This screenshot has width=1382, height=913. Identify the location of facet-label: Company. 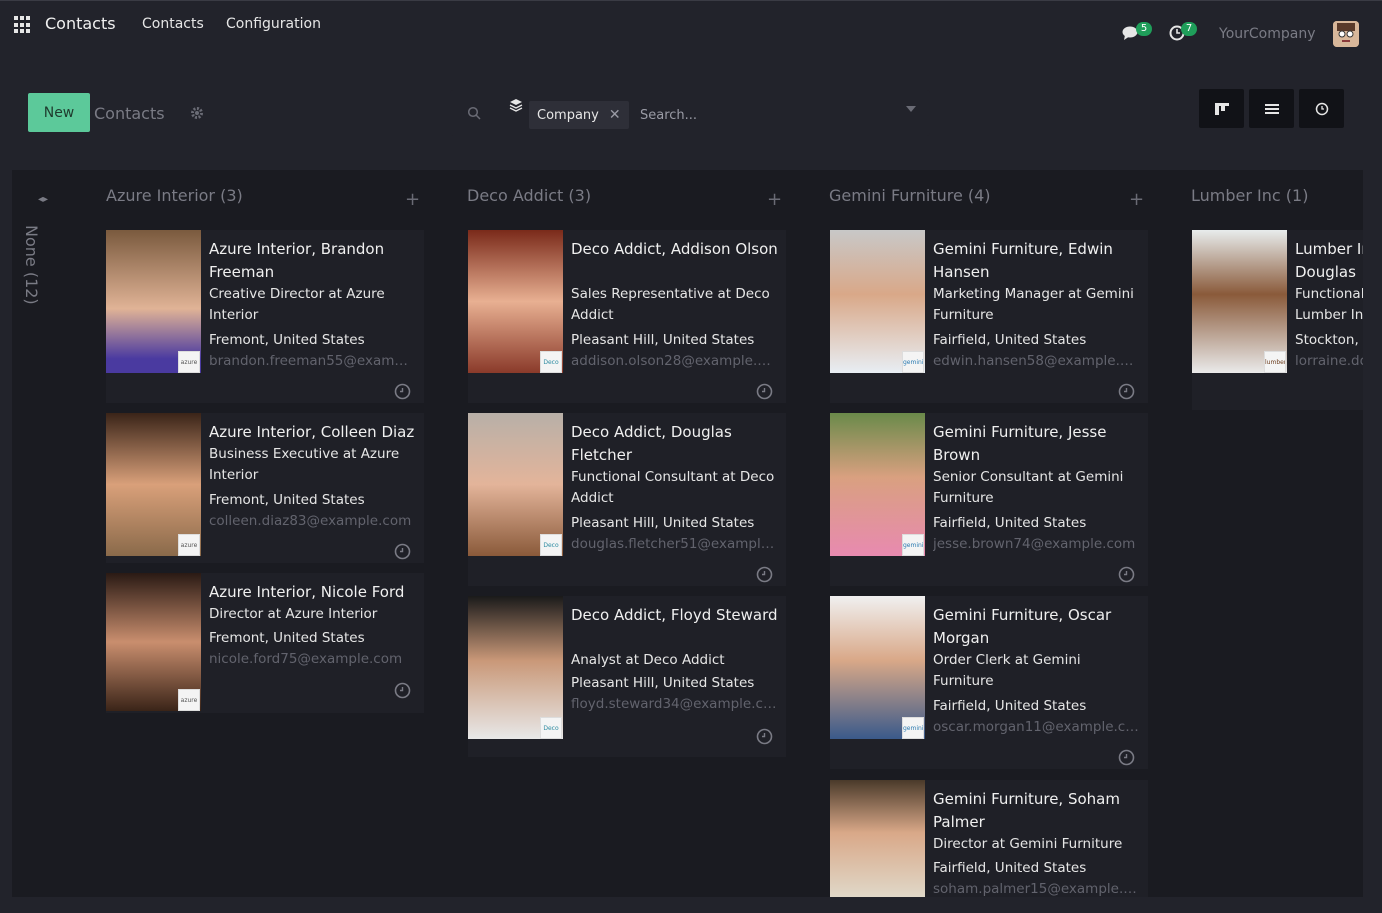
(568, 115).